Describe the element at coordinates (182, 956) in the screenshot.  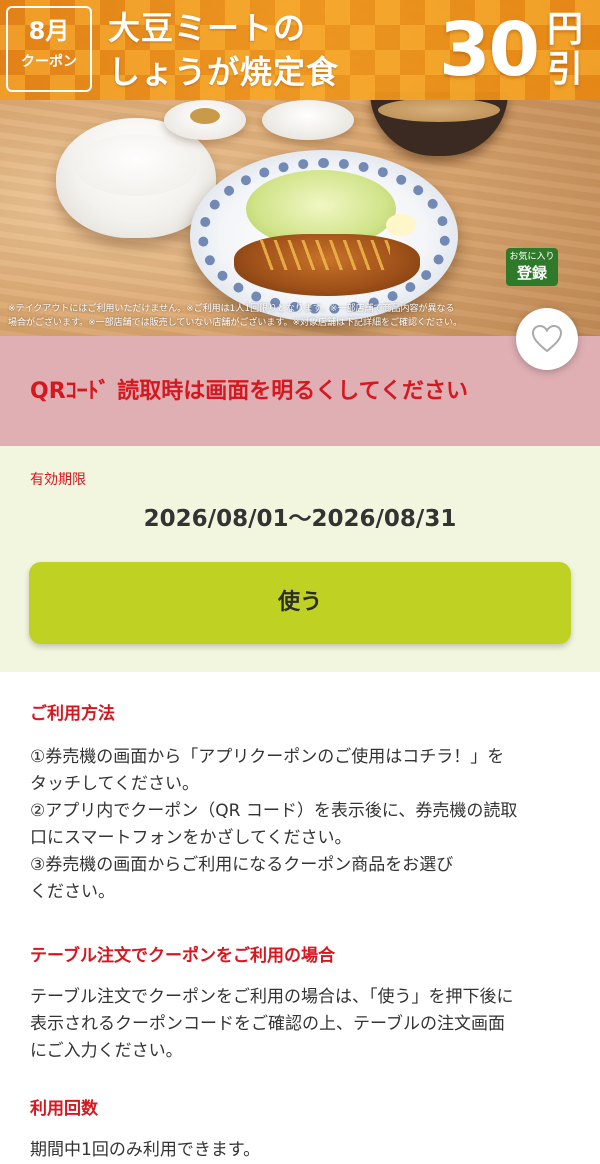
I see `table-order-title: テーブル注文でクーポンをご利用の場合` at that location.